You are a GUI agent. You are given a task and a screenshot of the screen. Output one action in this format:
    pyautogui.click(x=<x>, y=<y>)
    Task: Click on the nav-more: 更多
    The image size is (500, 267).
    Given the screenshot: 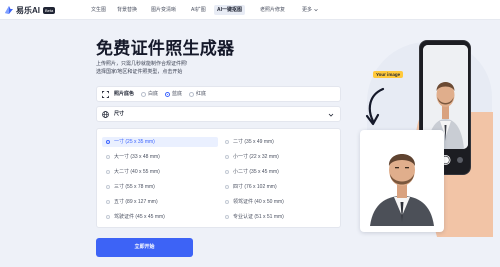 What is the action you would take?
    pyautogui.click(x=310, y=10)
    